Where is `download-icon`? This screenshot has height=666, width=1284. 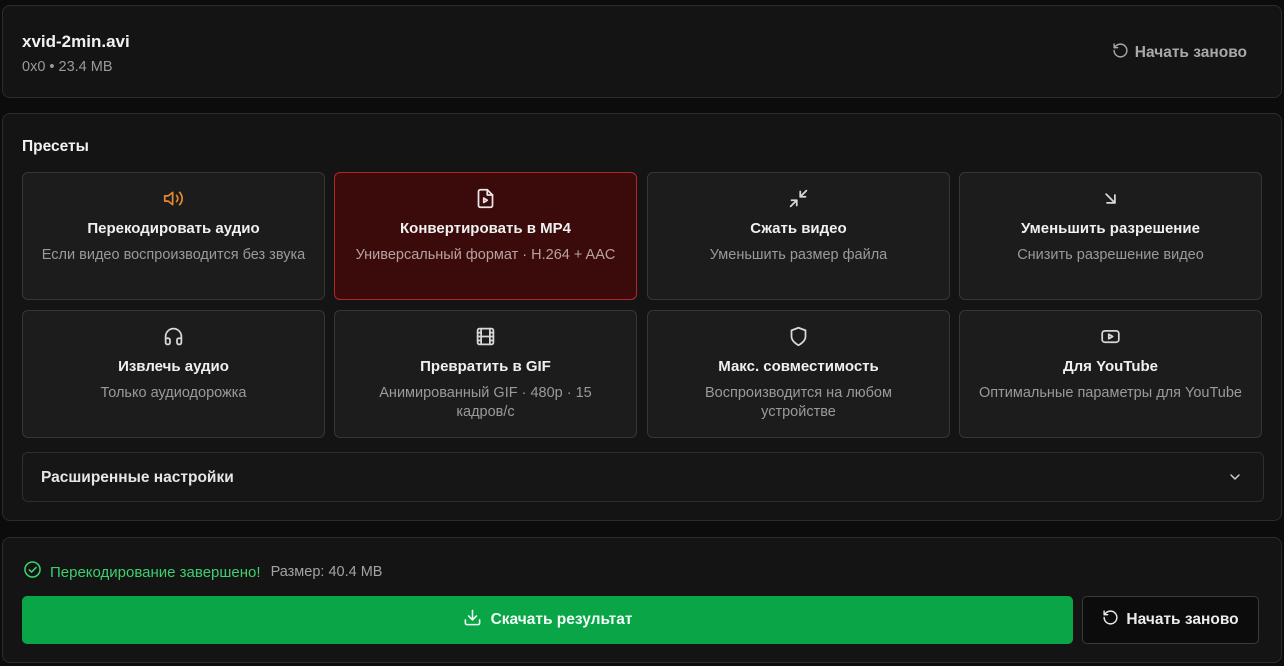
download-icon is located at coordinates (472, 620).